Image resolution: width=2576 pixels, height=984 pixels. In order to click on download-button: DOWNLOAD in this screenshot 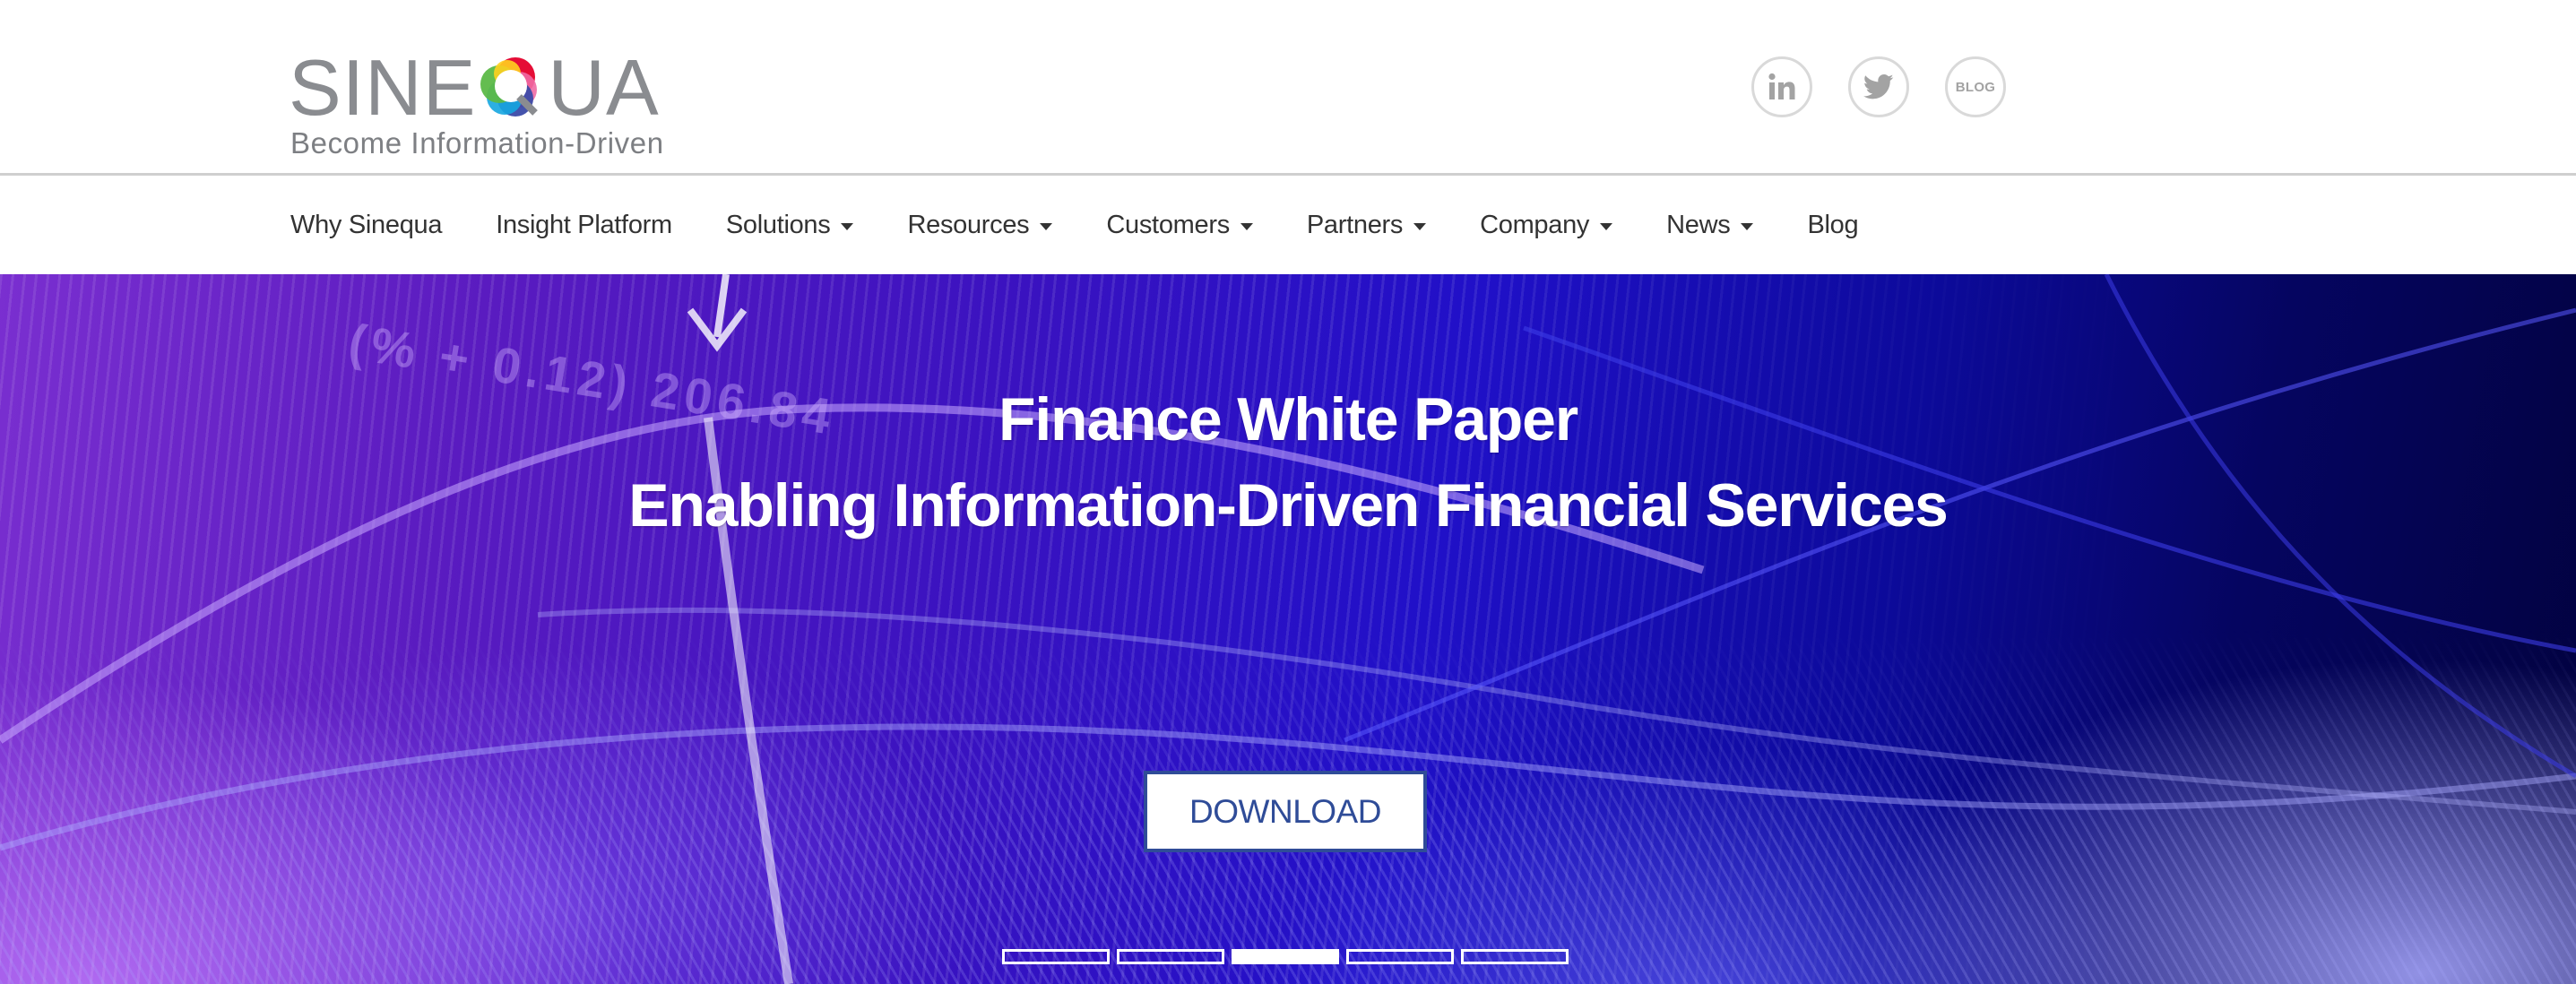, I will do `click(1285, 812)`.